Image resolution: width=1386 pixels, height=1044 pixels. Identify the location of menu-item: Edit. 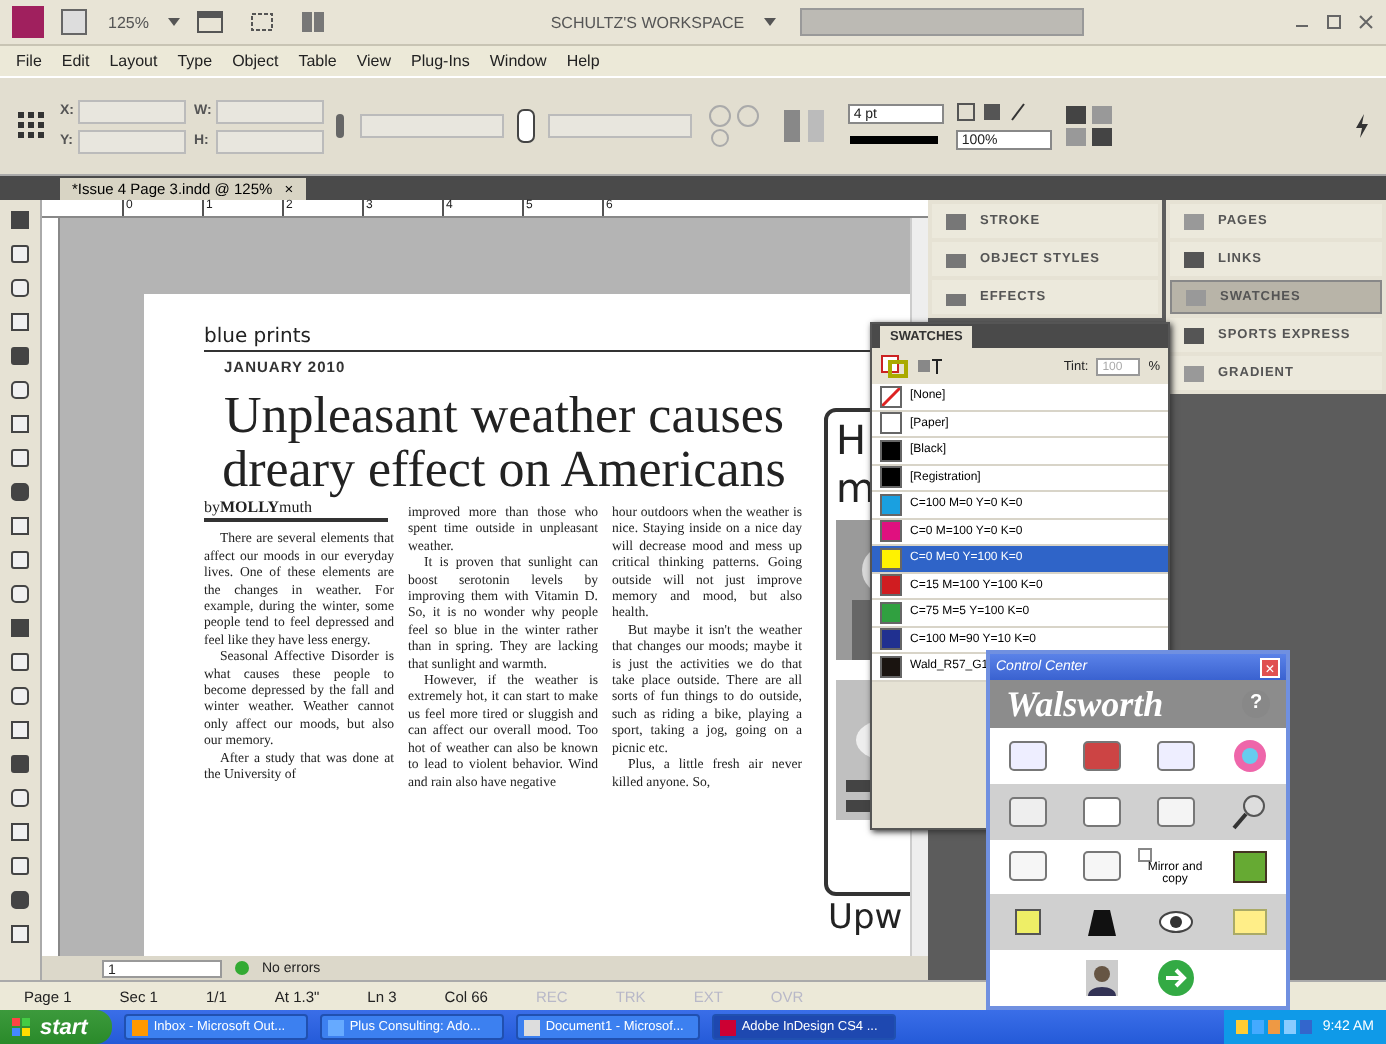
(75, 61).